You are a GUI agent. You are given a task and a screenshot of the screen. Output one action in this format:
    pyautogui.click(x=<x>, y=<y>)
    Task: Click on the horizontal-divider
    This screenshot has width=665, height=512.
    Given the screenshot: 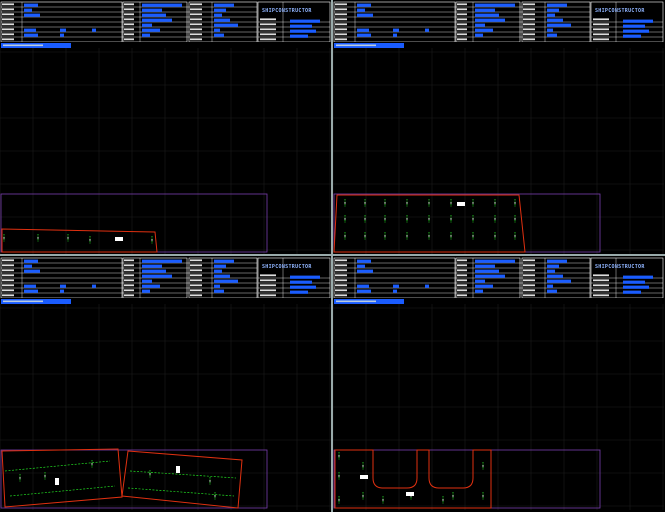 What is the action you would take?
    pyautogui.click(x=332, y=255)
    